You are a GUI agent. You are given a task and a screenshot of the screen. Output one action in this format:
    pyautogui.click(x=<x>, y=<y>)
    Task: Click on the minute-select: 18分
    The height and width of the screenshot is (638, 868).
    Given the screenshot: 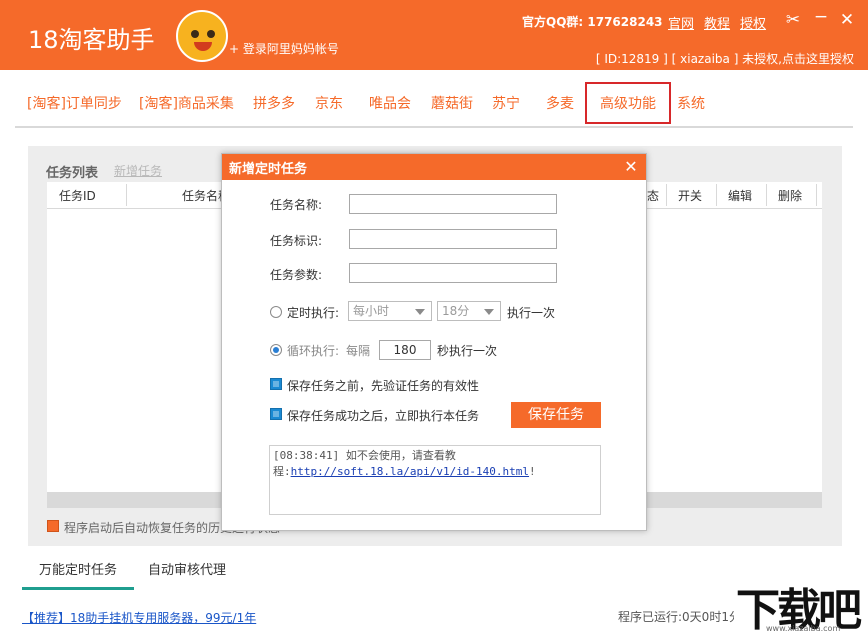 What is the action you would take?
    pyautogui.click(x=469, y=311)
    